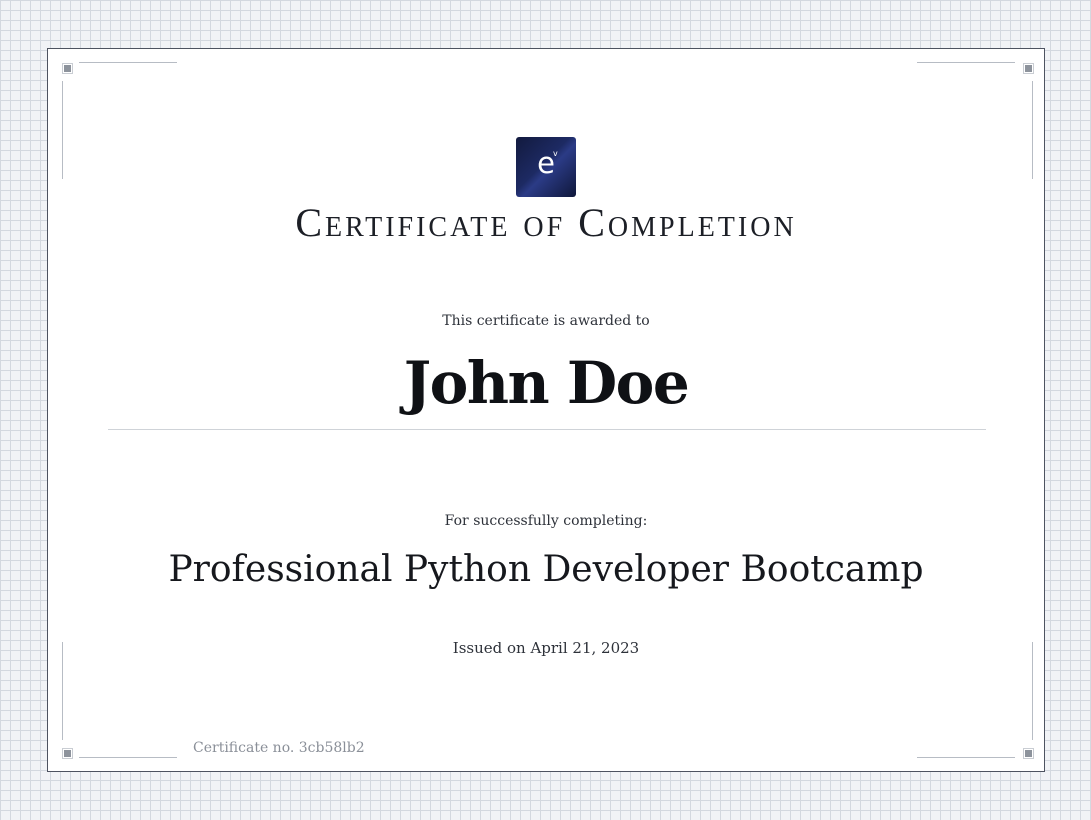 Image resolution: width=1091 pixels, height=820 pixels. Describe the element at coordinates (1028, 753) in the screenshot. I see `corner-ornament-bottom-right` at that location.